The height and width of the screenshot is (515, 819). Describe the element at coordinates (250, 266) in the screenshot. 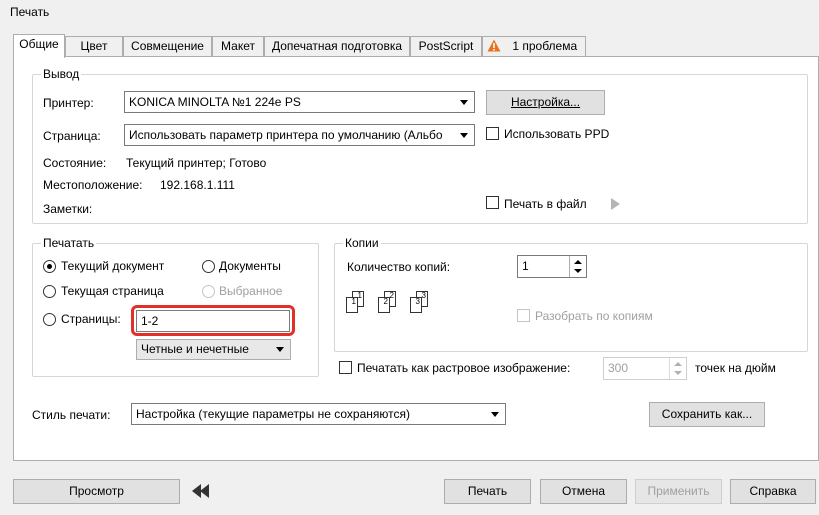

I see `documents-label: Документы` at that location.